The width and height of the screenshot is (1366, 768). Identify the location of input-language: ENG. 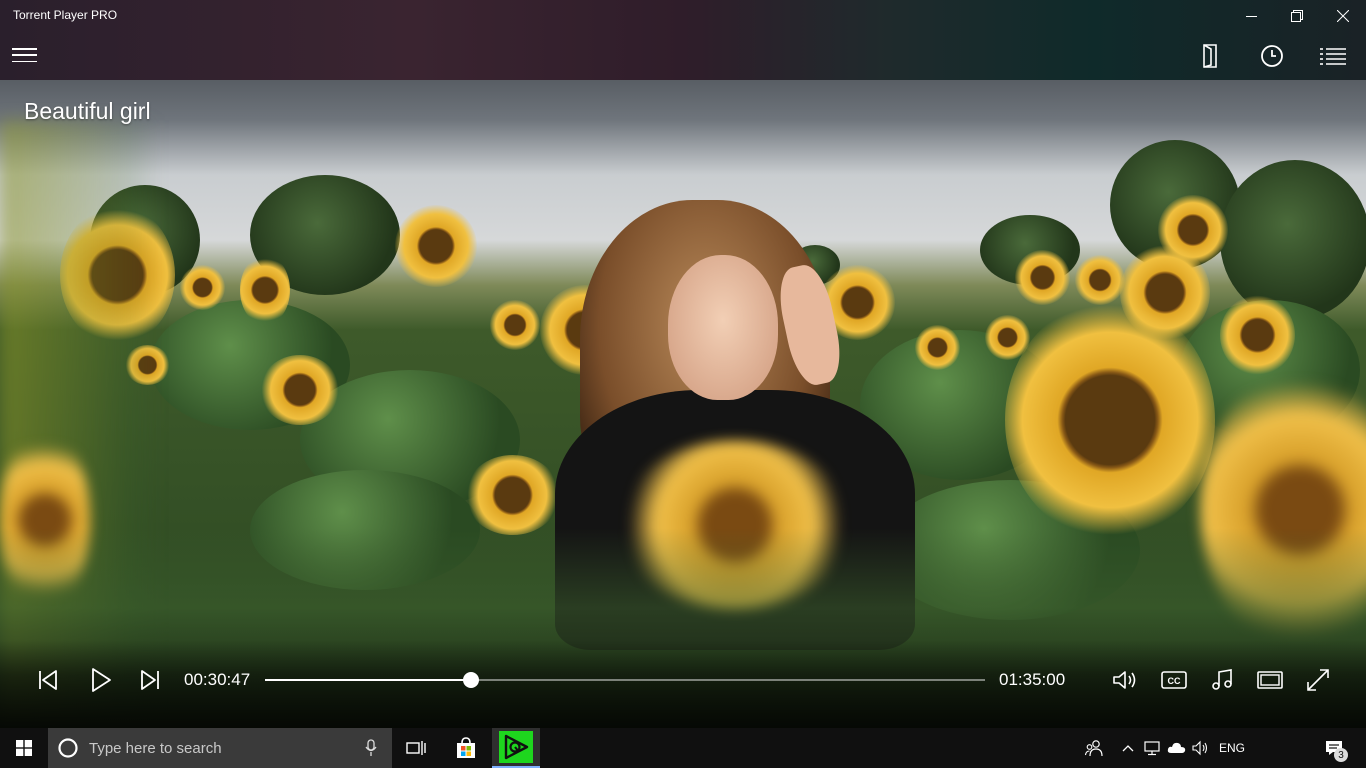
(1232, 748).